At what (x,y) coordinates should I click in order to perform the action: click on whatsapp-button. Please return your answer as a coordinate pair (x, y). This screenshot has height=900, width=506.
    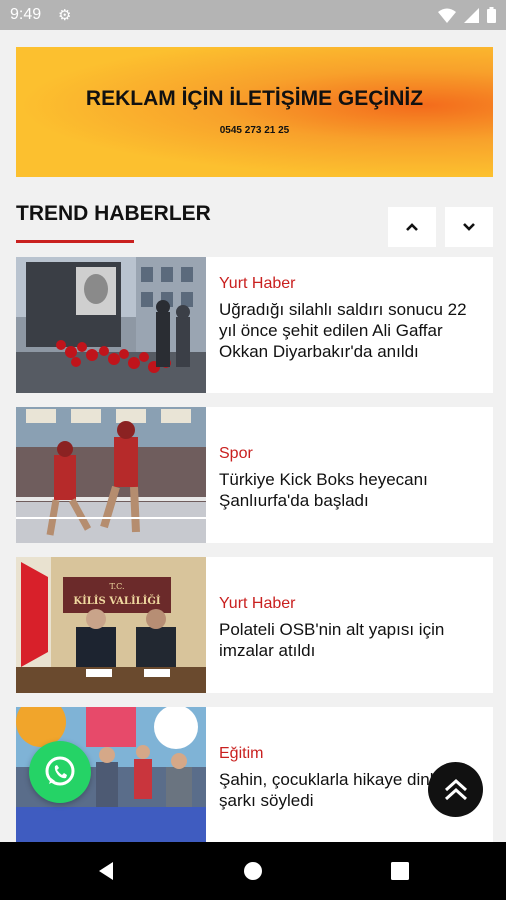
    Looking at the image, I should click on (60, 772).